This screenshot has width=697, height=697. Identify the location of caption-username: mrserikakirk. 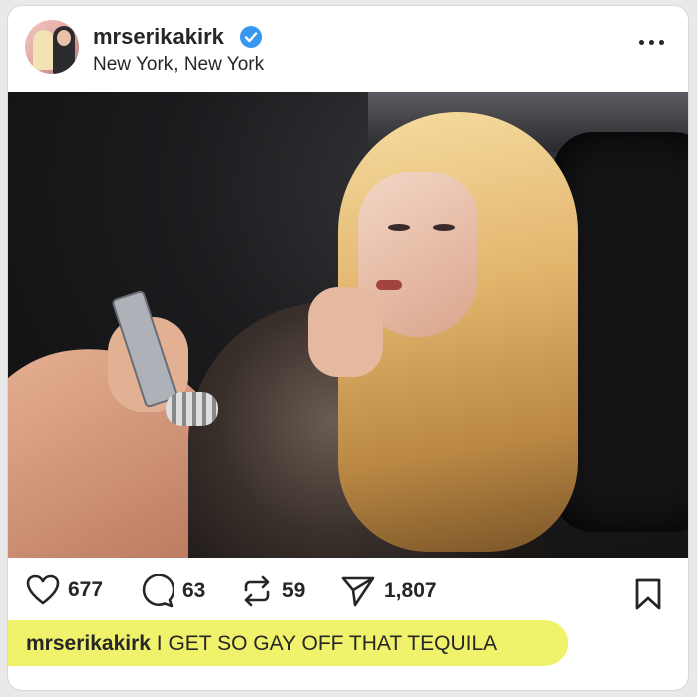
(88, 643).